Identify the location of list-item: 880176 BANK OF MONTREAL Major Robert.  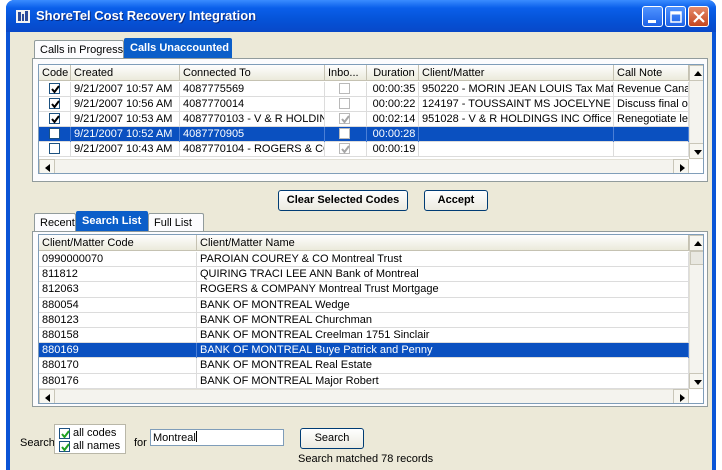
(364, 381).